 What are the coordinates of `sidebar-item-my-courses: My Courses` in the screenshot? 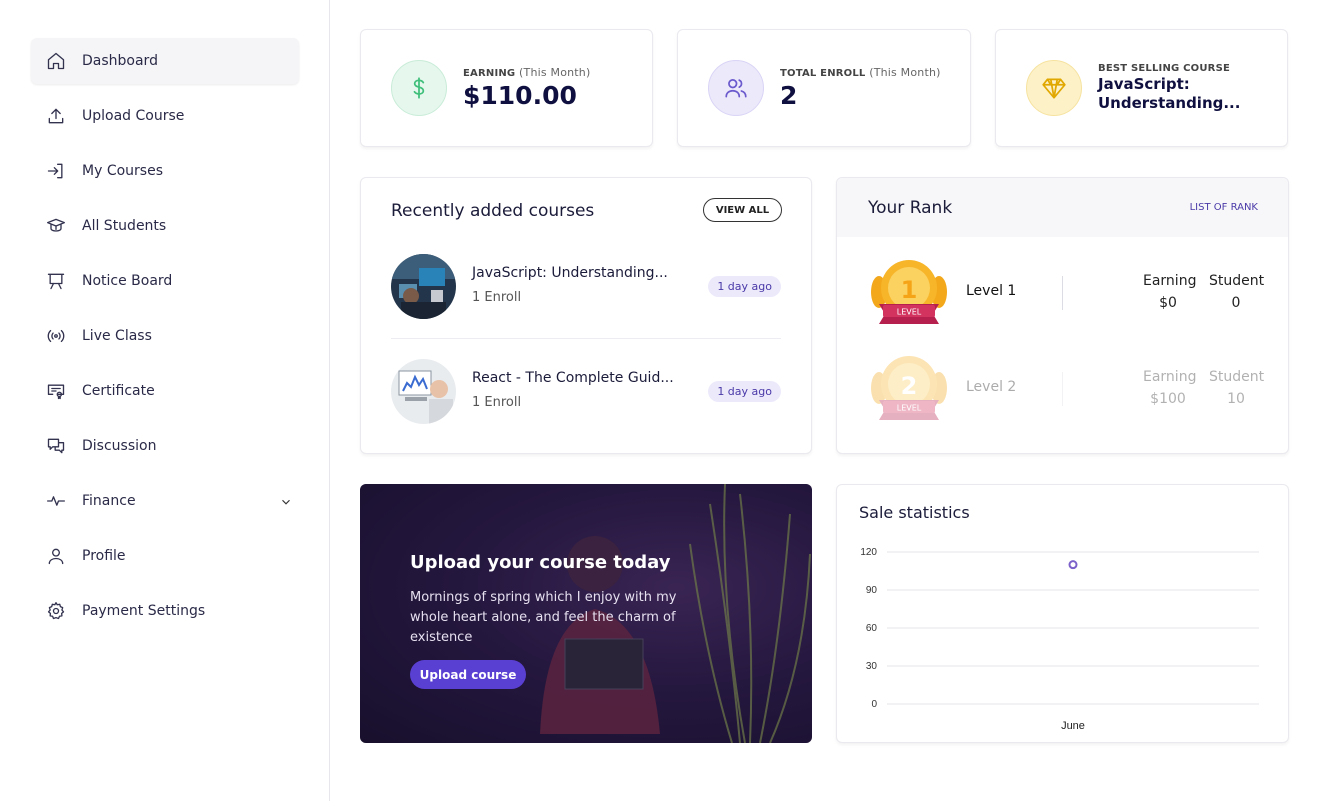 It's located at (165, 171).